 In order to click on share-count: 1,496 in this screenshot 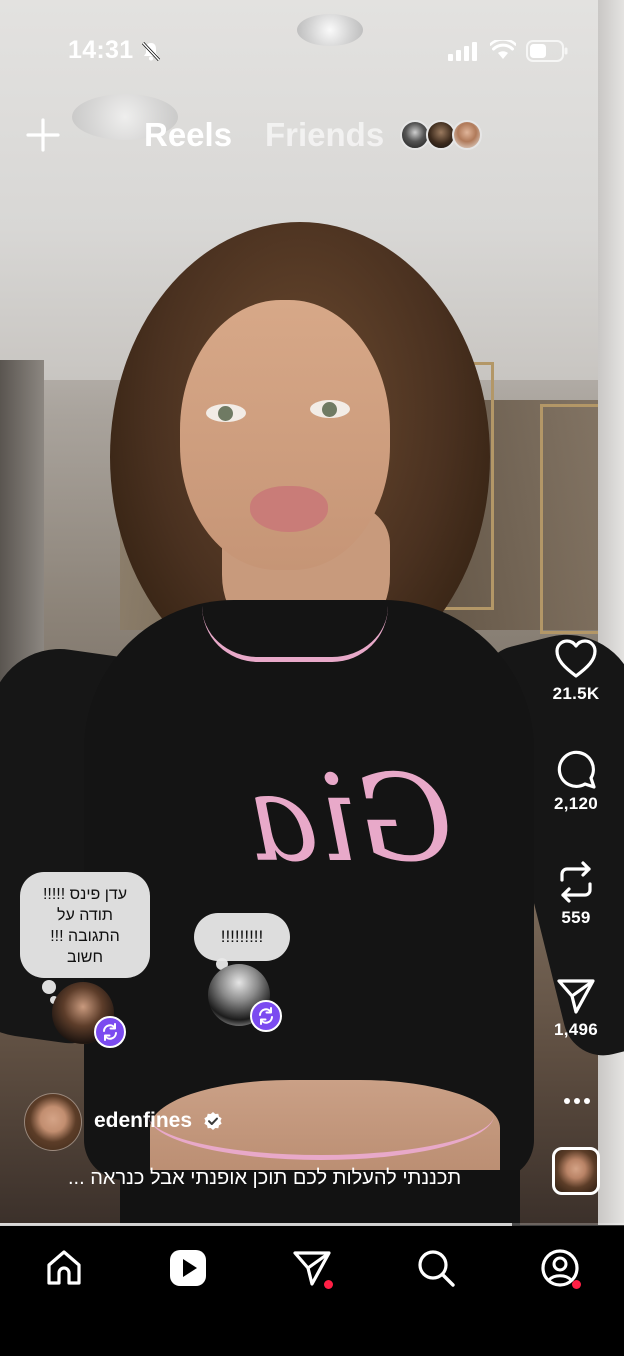, I will do `click(576, 1029)`.